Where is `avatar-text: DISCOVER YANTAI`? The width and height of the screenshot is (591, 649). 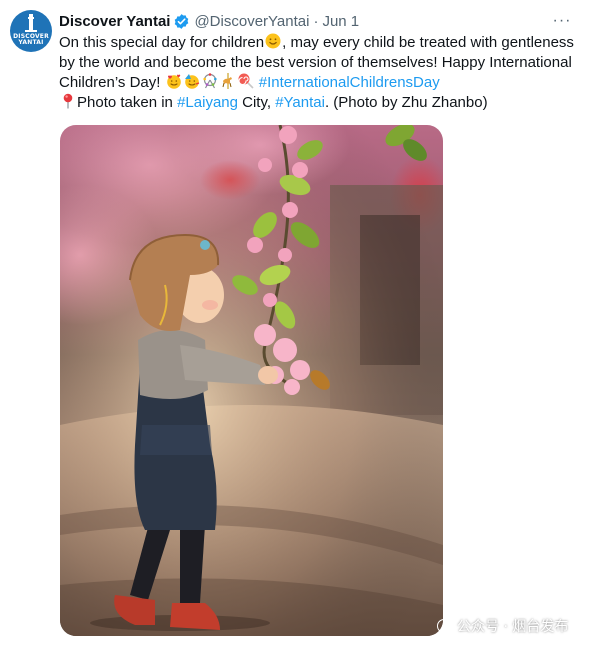
avatar-text: DISCOVER YANTAI is located at coordinates (31, 39).